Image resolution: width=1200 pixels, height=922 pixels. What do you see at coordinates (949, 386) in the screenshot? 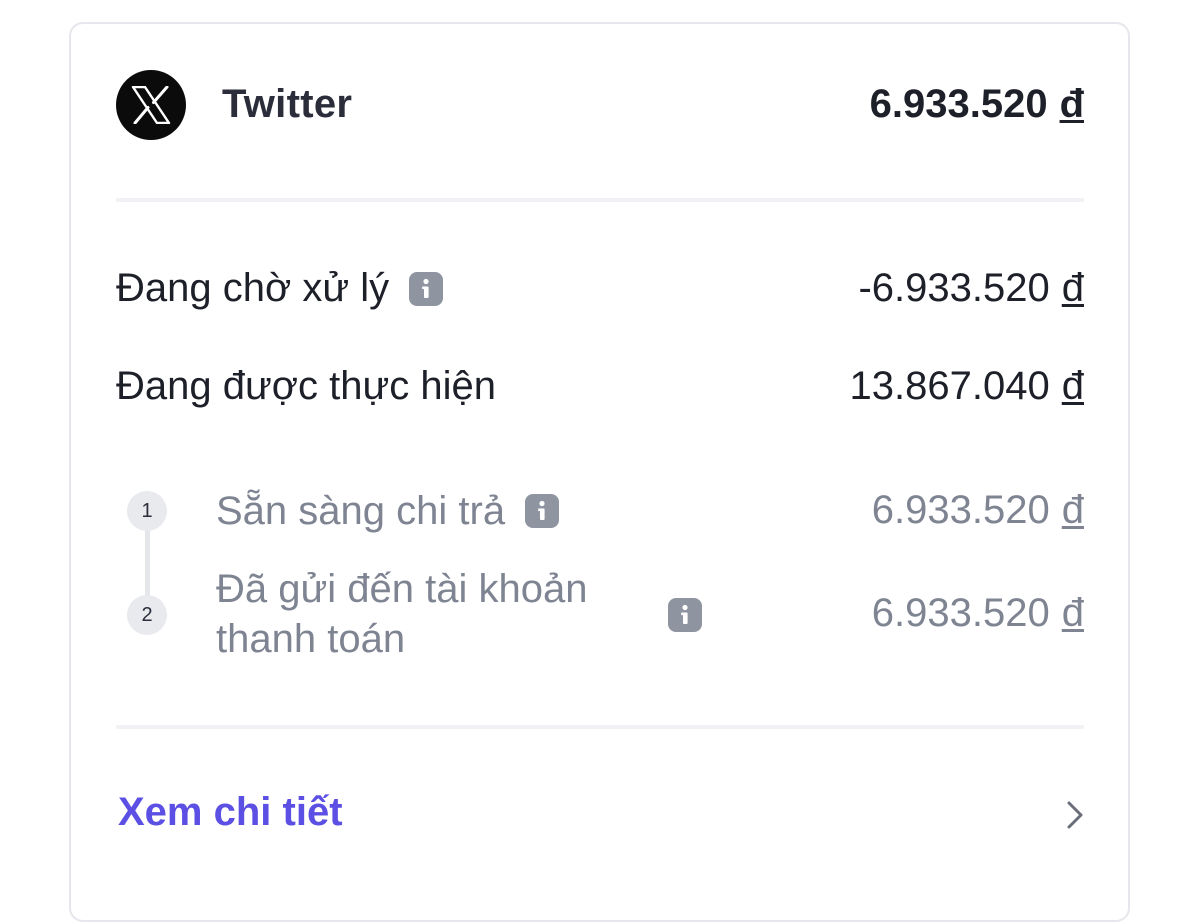
I see `amount-value: 13.867.040` at bounding box center [949, 386].